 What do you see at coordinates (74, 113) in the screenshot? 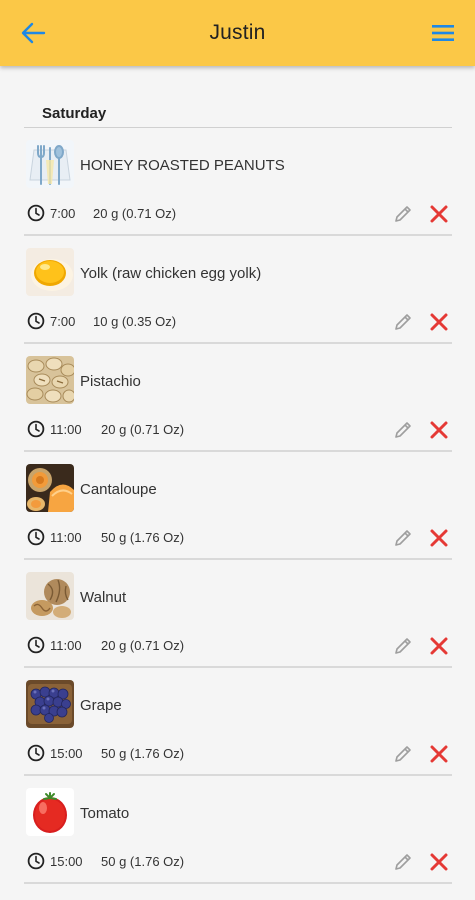
I see `day-section-label: Saturday` at bounding box center [74, 113].